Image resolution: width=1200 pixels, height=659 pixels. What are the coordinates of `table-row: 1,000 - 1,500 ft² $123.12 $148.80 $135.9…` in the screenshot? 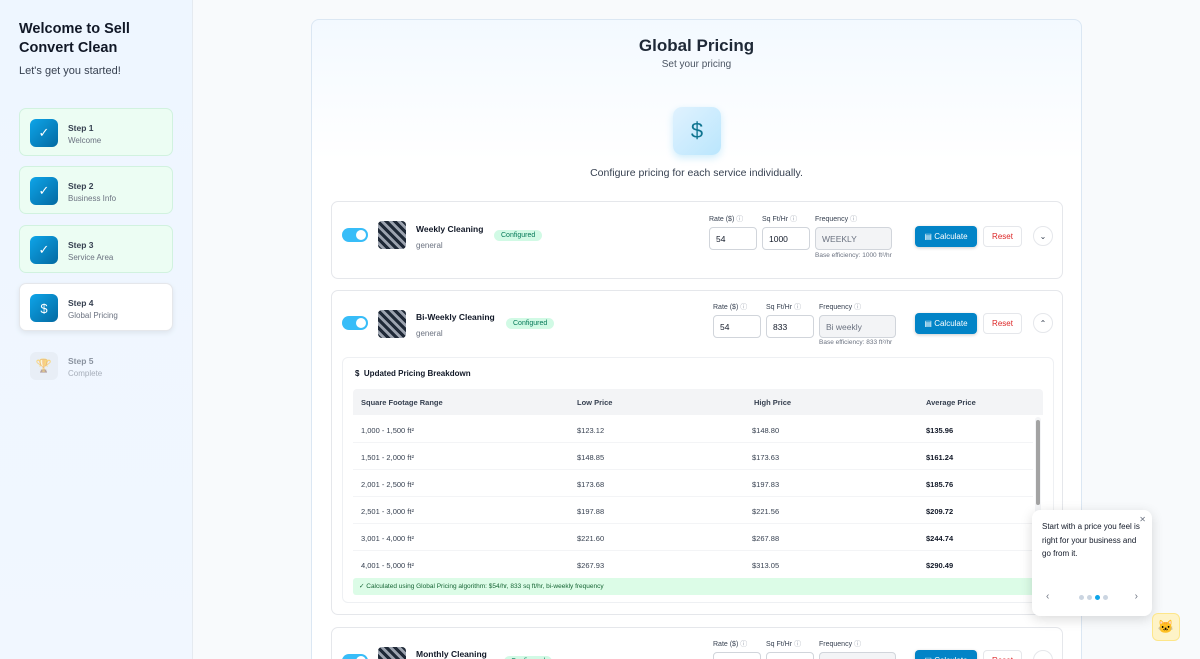 It's located at (693, 429).